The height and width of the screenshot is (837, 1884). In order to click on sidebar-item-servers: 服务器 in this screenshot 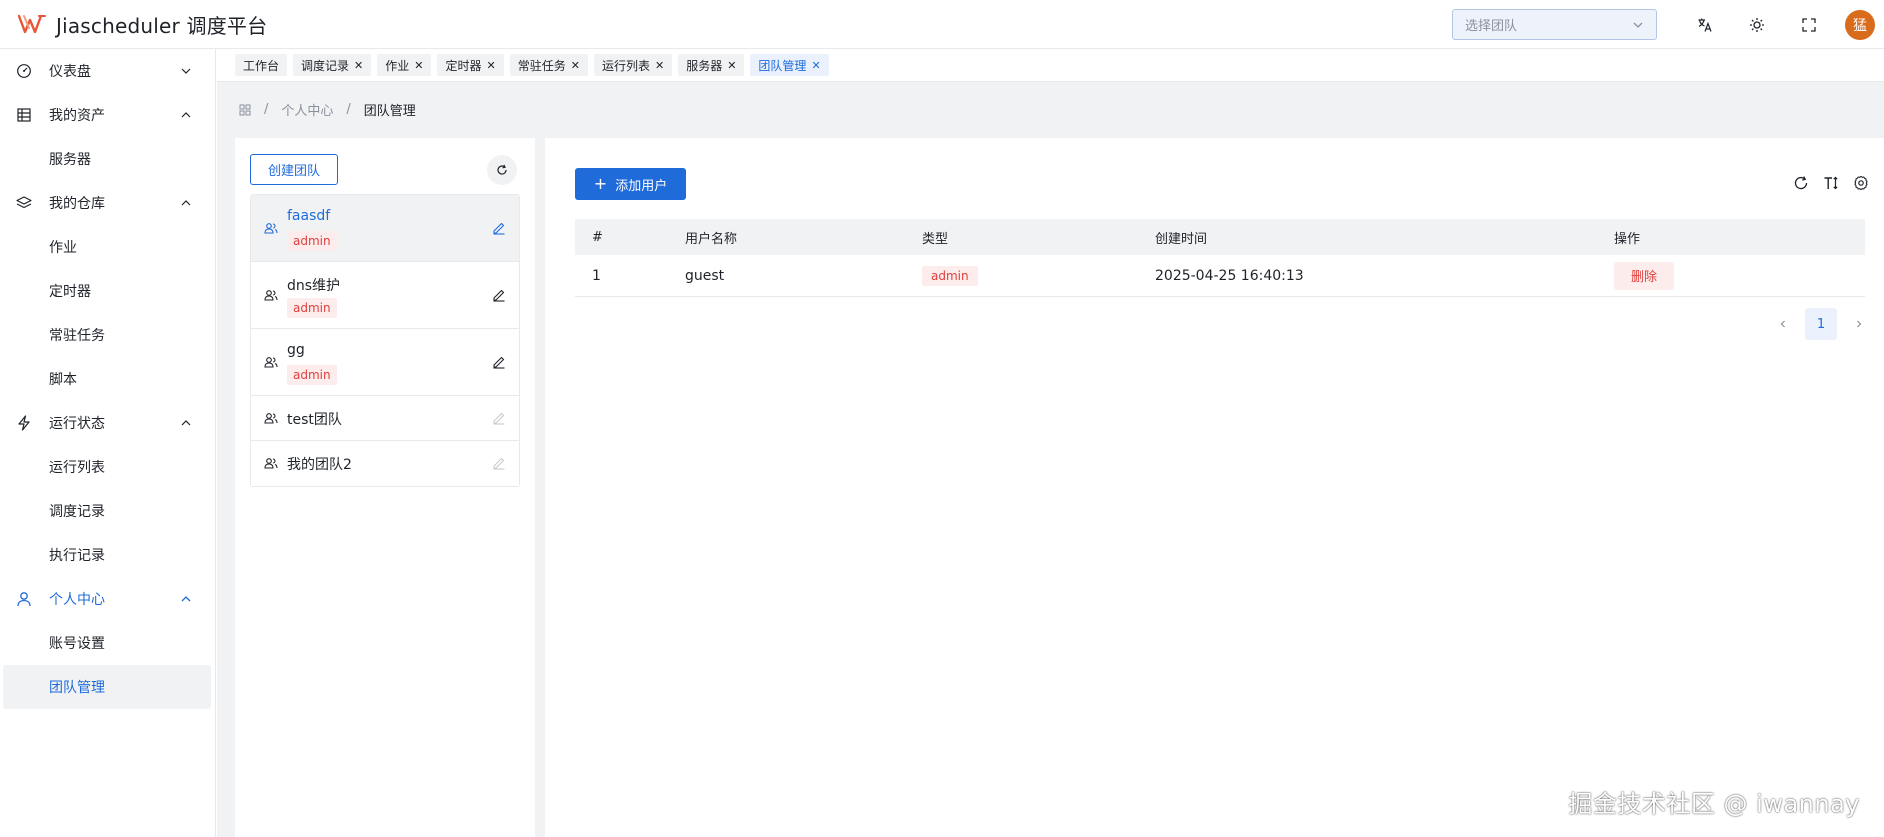, I will do `click(107, 159)`.